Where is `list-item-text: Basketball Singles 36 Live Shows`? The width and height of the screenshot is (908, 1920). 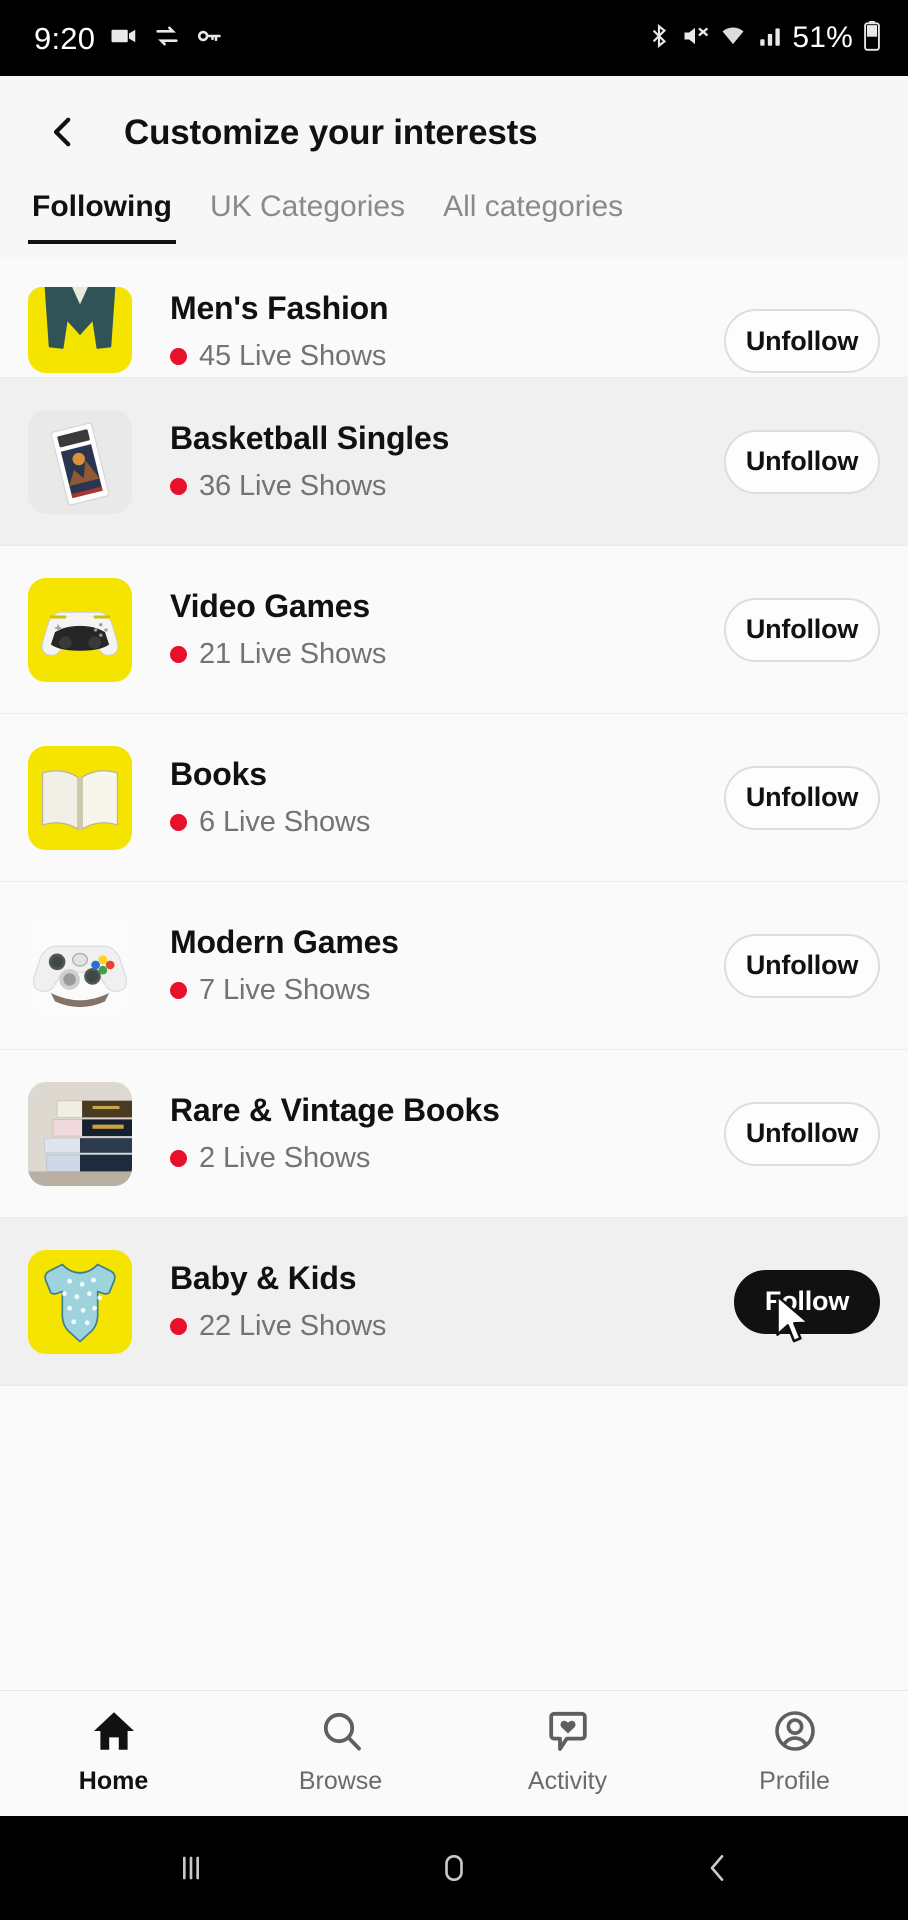
list-item-text: Basketball Singles 36 Live Shows is located at coordinates (447, 461).